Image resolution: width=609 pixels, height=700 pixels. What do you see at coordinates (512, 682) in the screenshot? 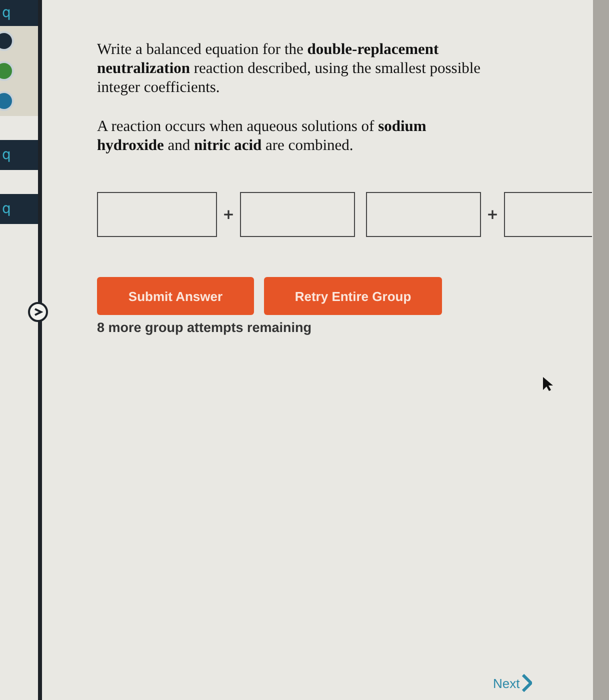
I see `next-button: Next` at bounding box center [512, 682].